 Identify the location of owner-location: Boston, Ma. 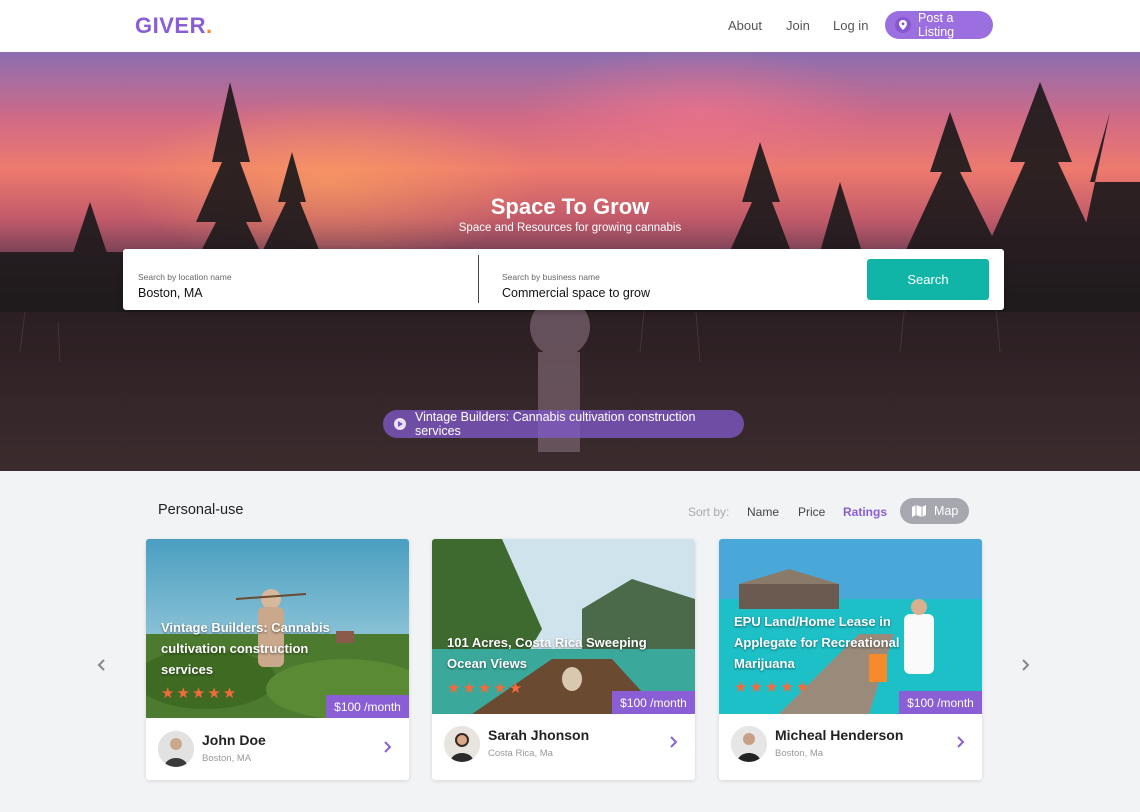
(799, 753).